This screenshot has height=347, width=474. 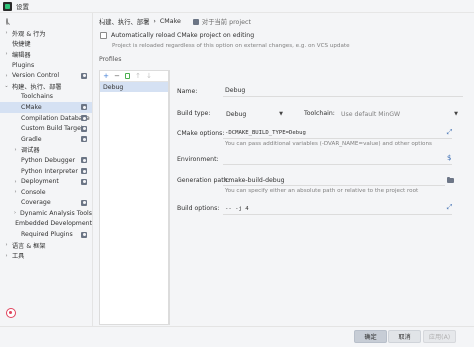 I want to click on breadcrumb-parent: 构建、执行、部署, so click(x=124, y=21).